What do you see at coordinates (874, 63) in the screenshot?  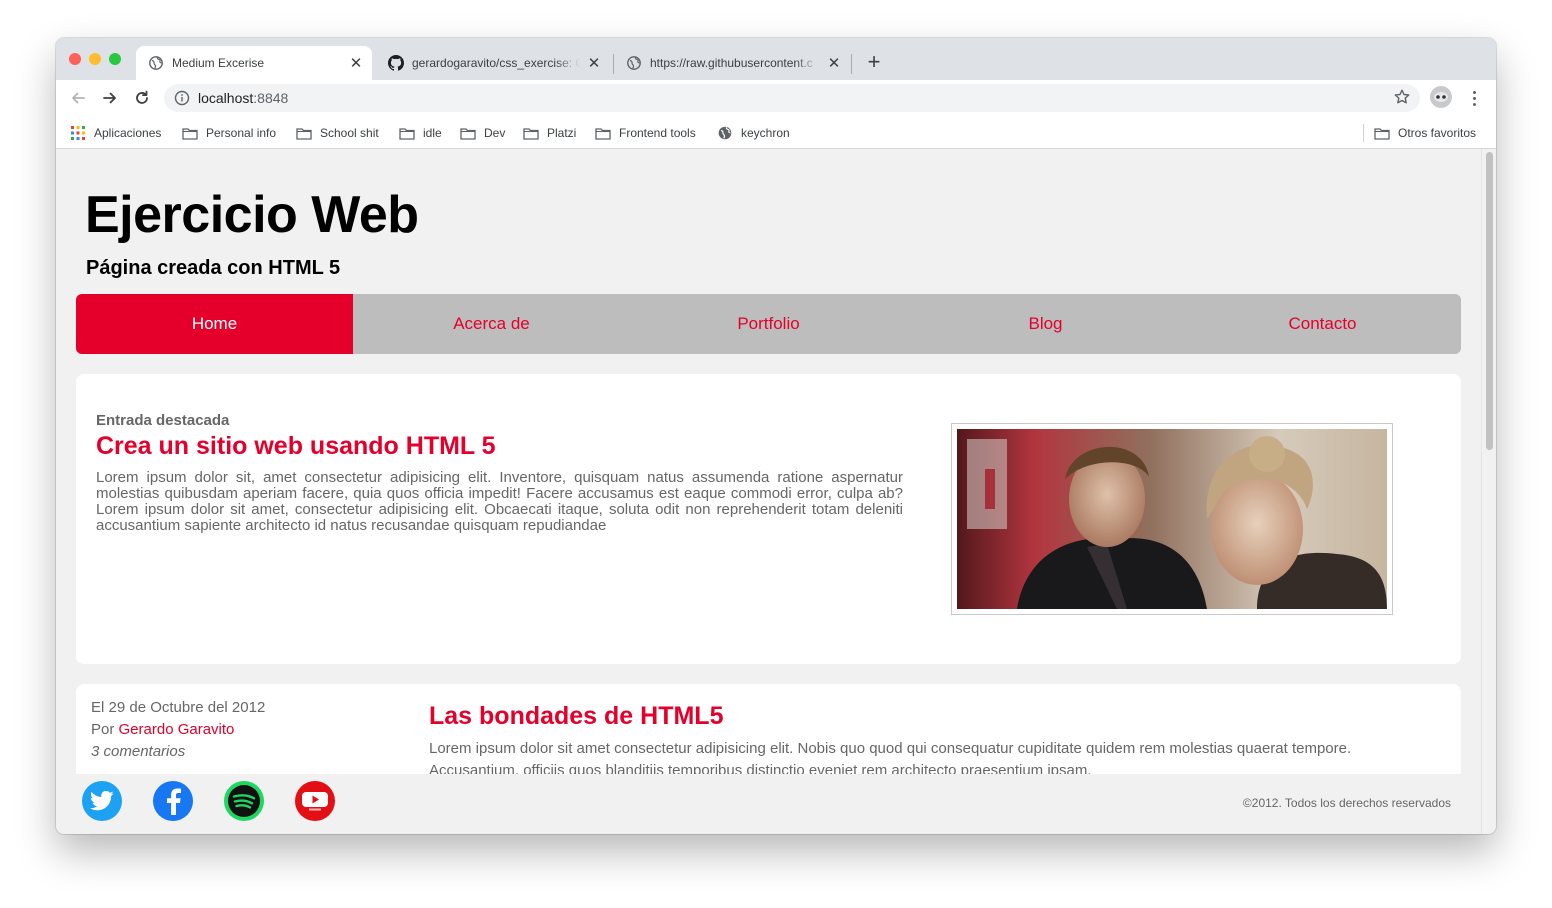 I see `new-tab-button: +` at bounding box center [874, 63].